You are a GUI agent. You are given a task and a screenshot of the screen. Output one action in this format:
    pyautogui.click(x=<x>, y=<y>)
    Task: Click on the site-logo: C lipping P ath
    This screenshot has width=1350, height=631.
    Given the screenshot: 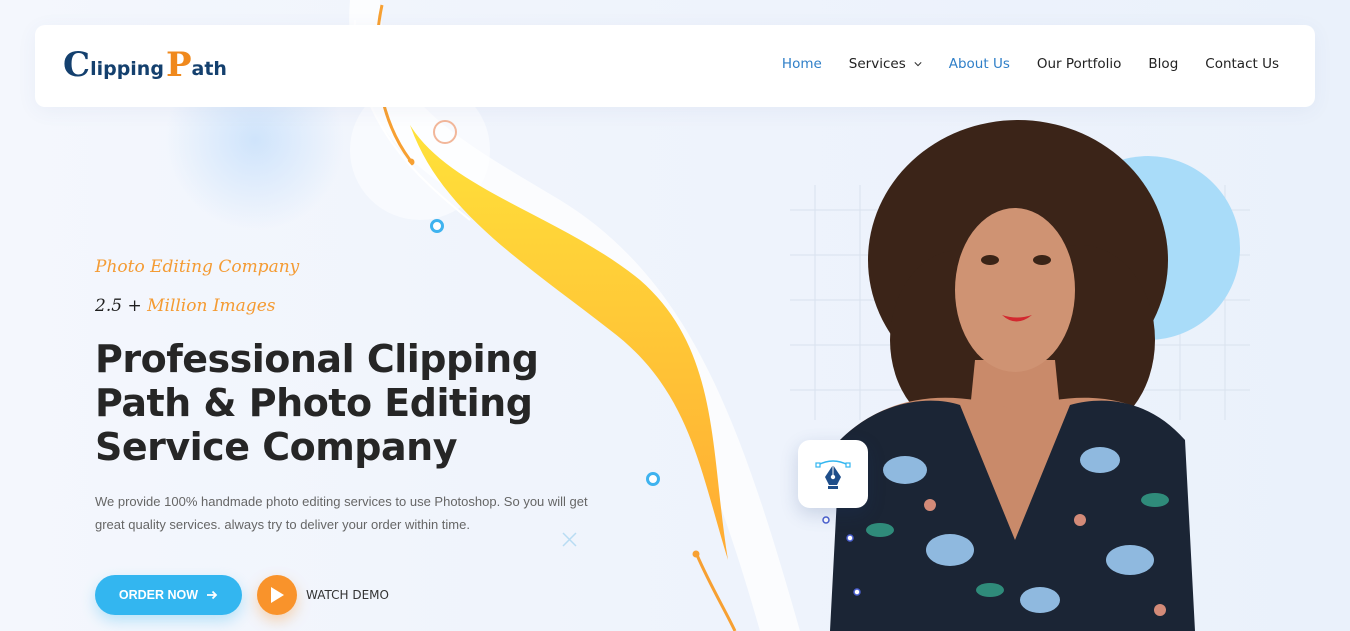 What is the action you would take?
    pyautogui.click(x=145, y=65)
    